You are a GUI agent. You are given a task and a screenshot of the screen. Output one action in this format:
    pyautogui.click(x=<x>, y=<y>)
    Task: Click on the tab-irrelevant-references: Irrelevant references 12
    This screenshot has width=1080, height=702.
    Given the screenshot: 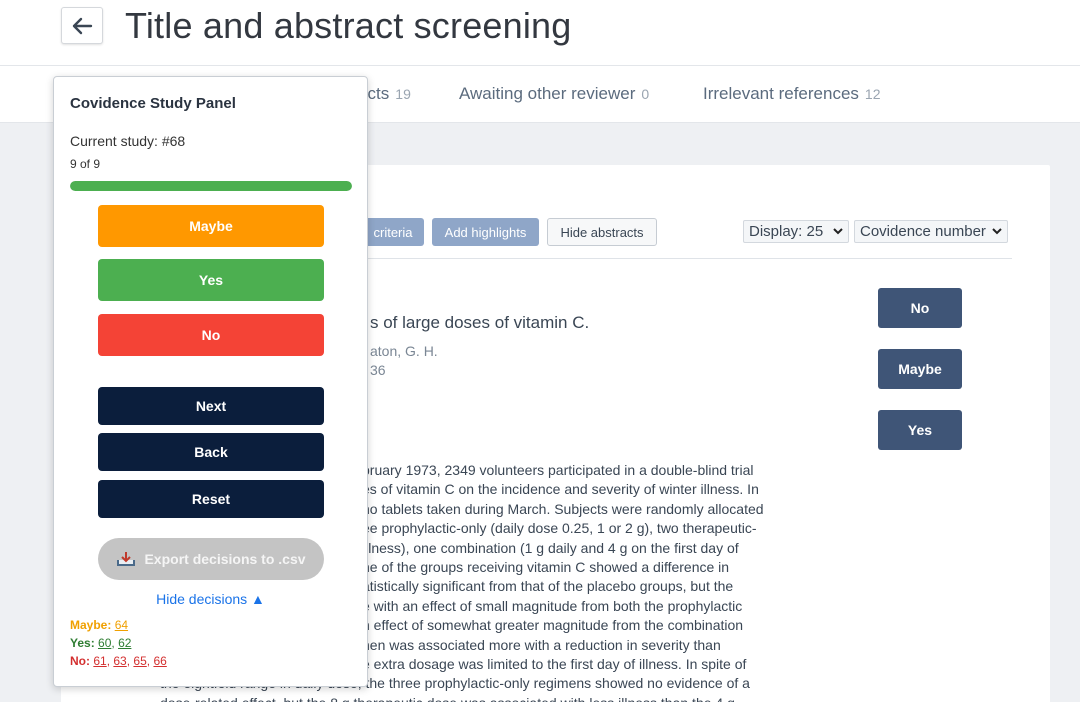 What is the action you would take?
    pyautogui.click(x=791, y=94)
    